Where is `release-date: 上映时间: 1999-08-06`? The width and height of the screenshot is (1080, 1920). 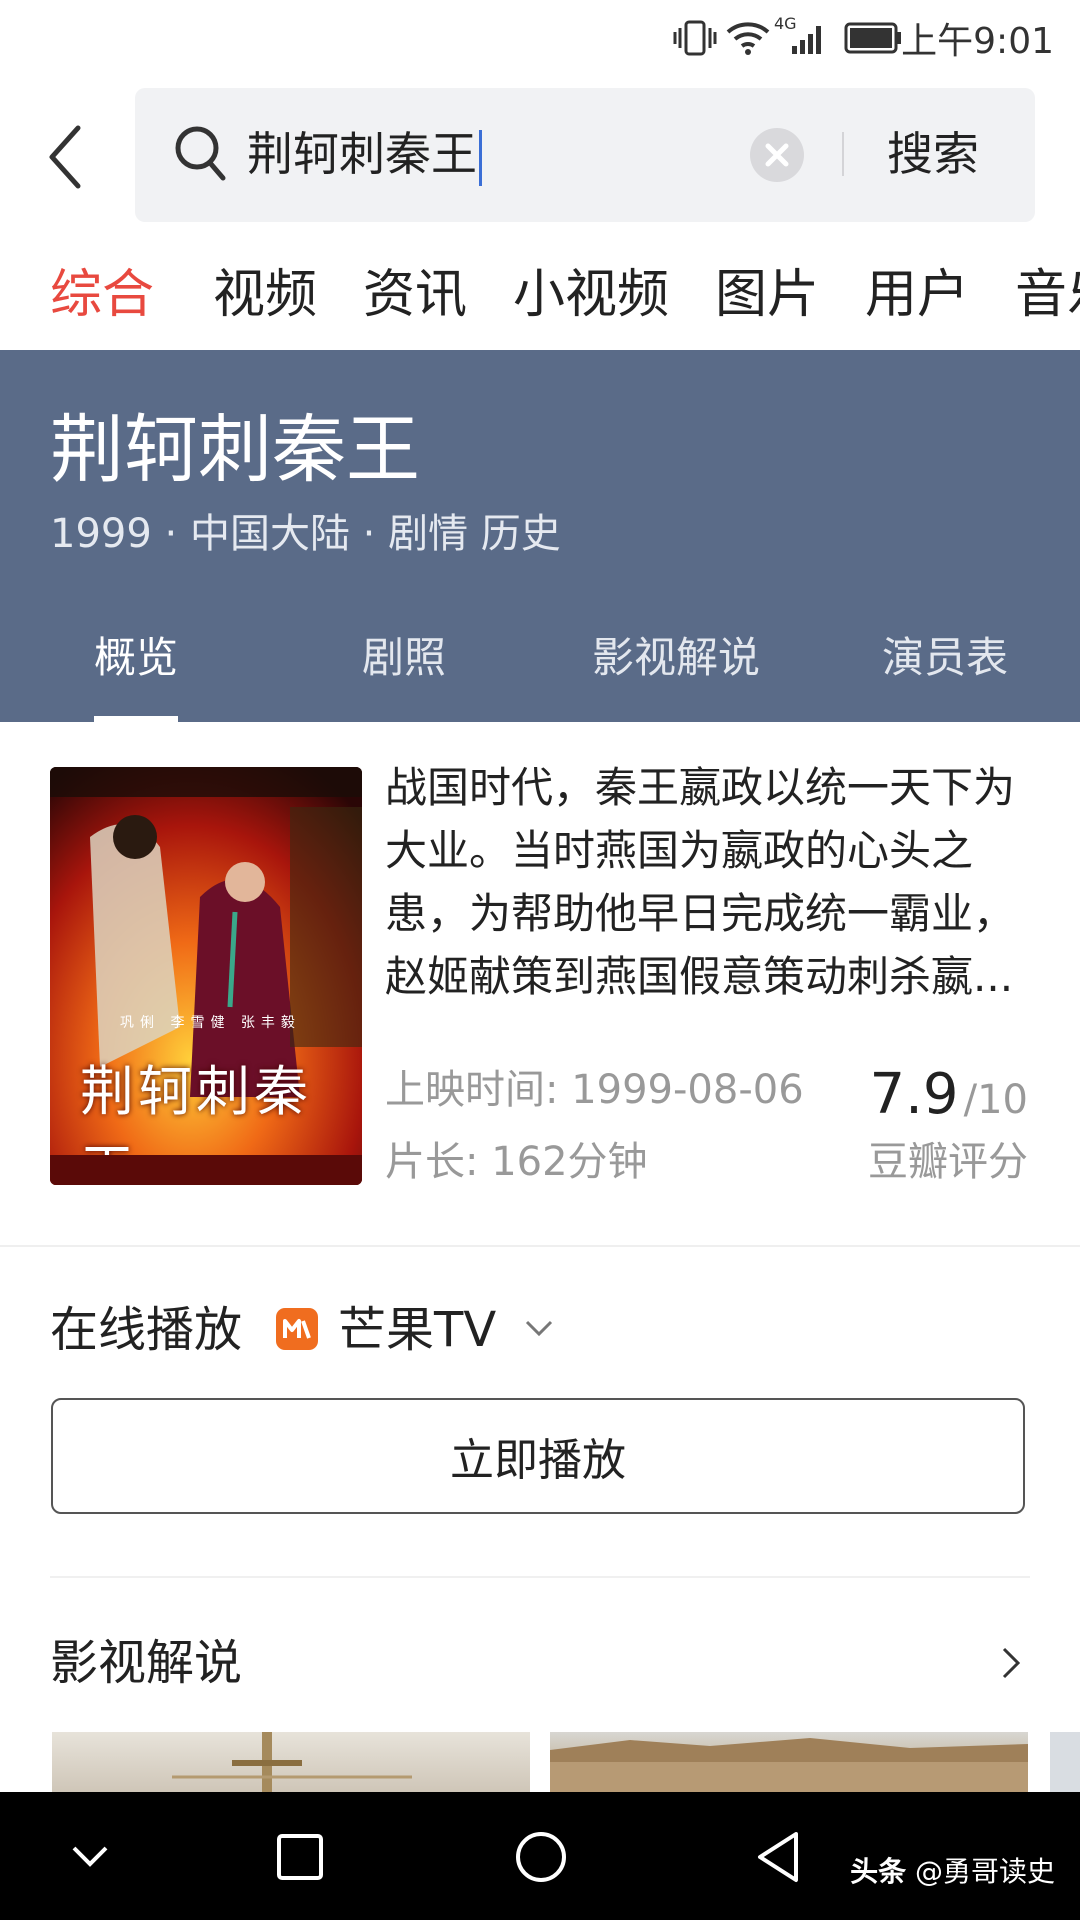 release-date: 上映时间: 1999-08-06 is located at coordinates (594, 1090).